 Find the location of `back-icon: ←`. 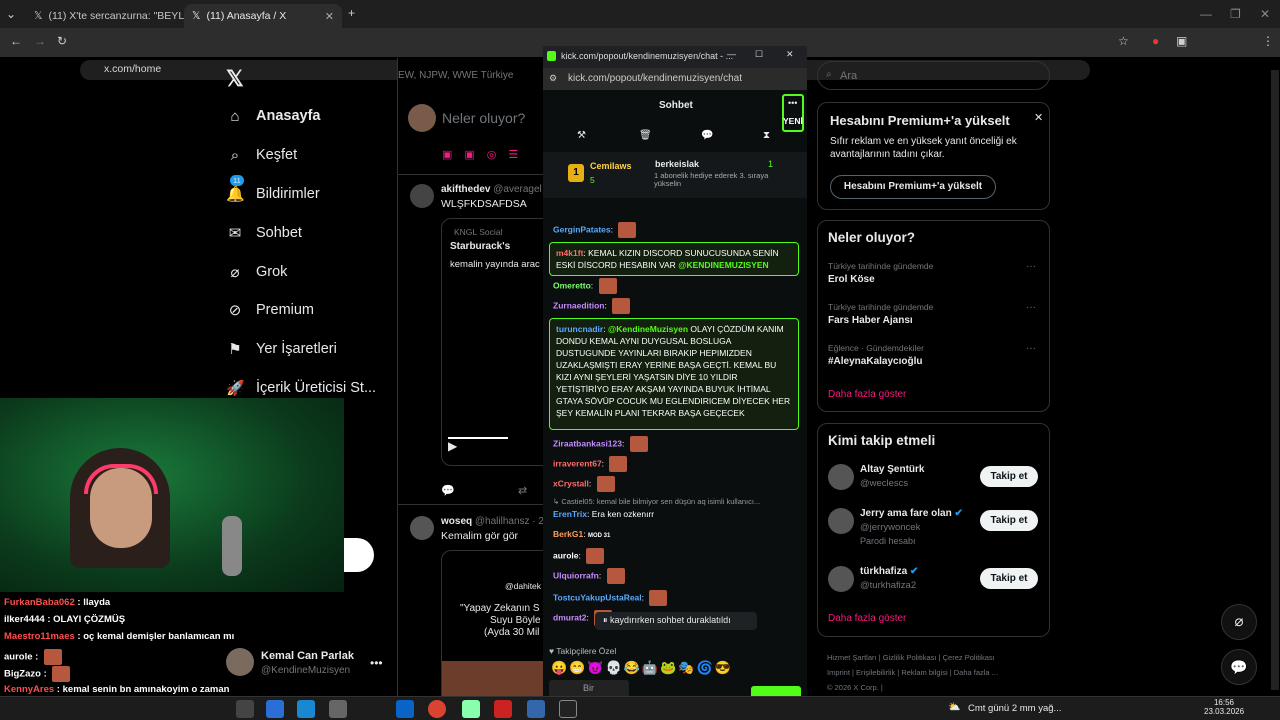

back-icon: ← is located at coordinates (16, 41).